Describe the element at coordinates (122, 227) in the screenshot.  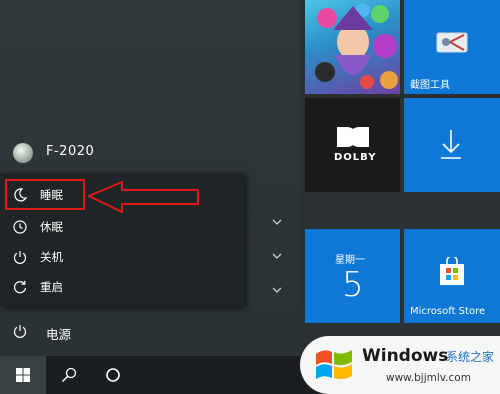
I see `menu-item-hibernate: 休眠` at that location.